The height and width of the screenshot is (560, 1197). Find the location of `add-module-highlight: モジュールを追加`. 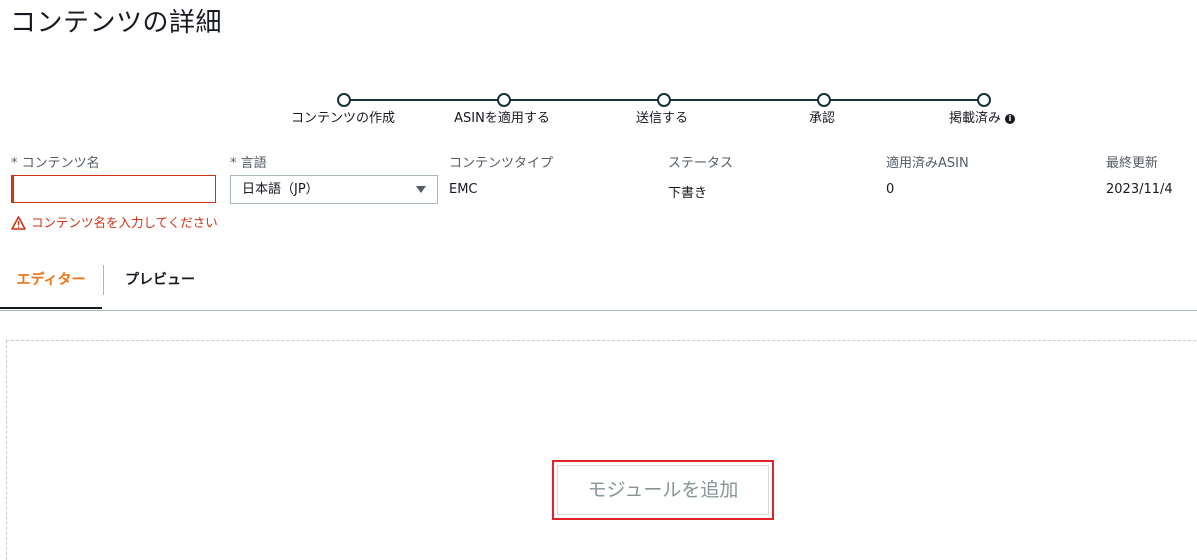

add-module-highlight: モジュールを追加 is located at coordinates (663, 490).